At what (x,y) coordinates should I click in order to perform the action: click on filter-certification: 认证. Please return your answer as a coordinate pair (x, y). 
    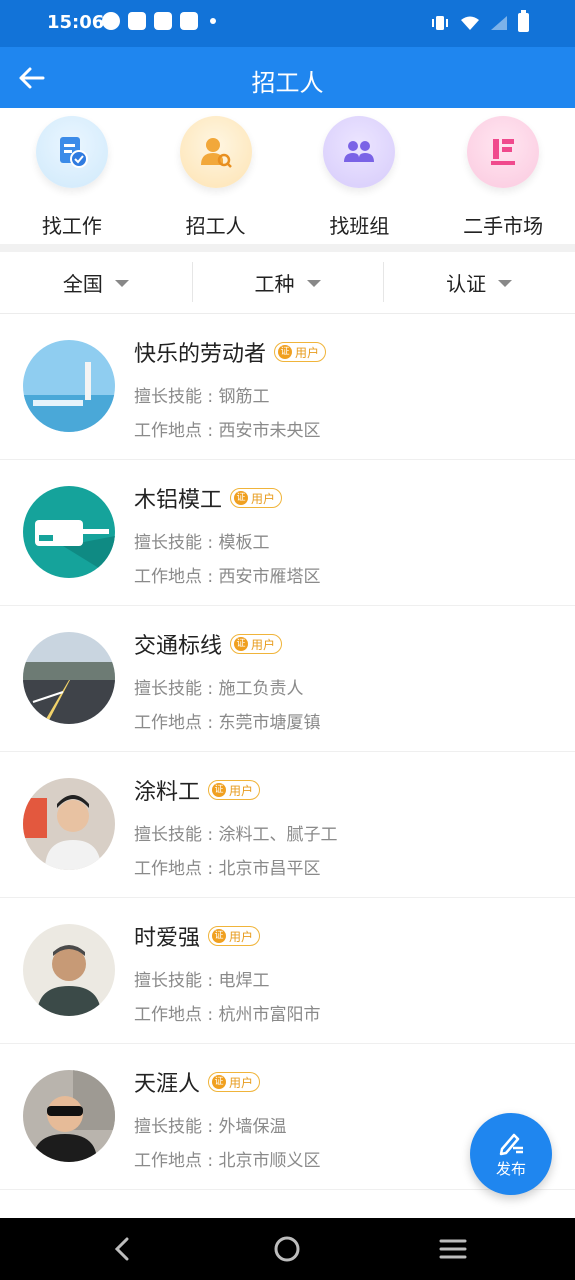
    Looking at the image, I should click on (479, 282).